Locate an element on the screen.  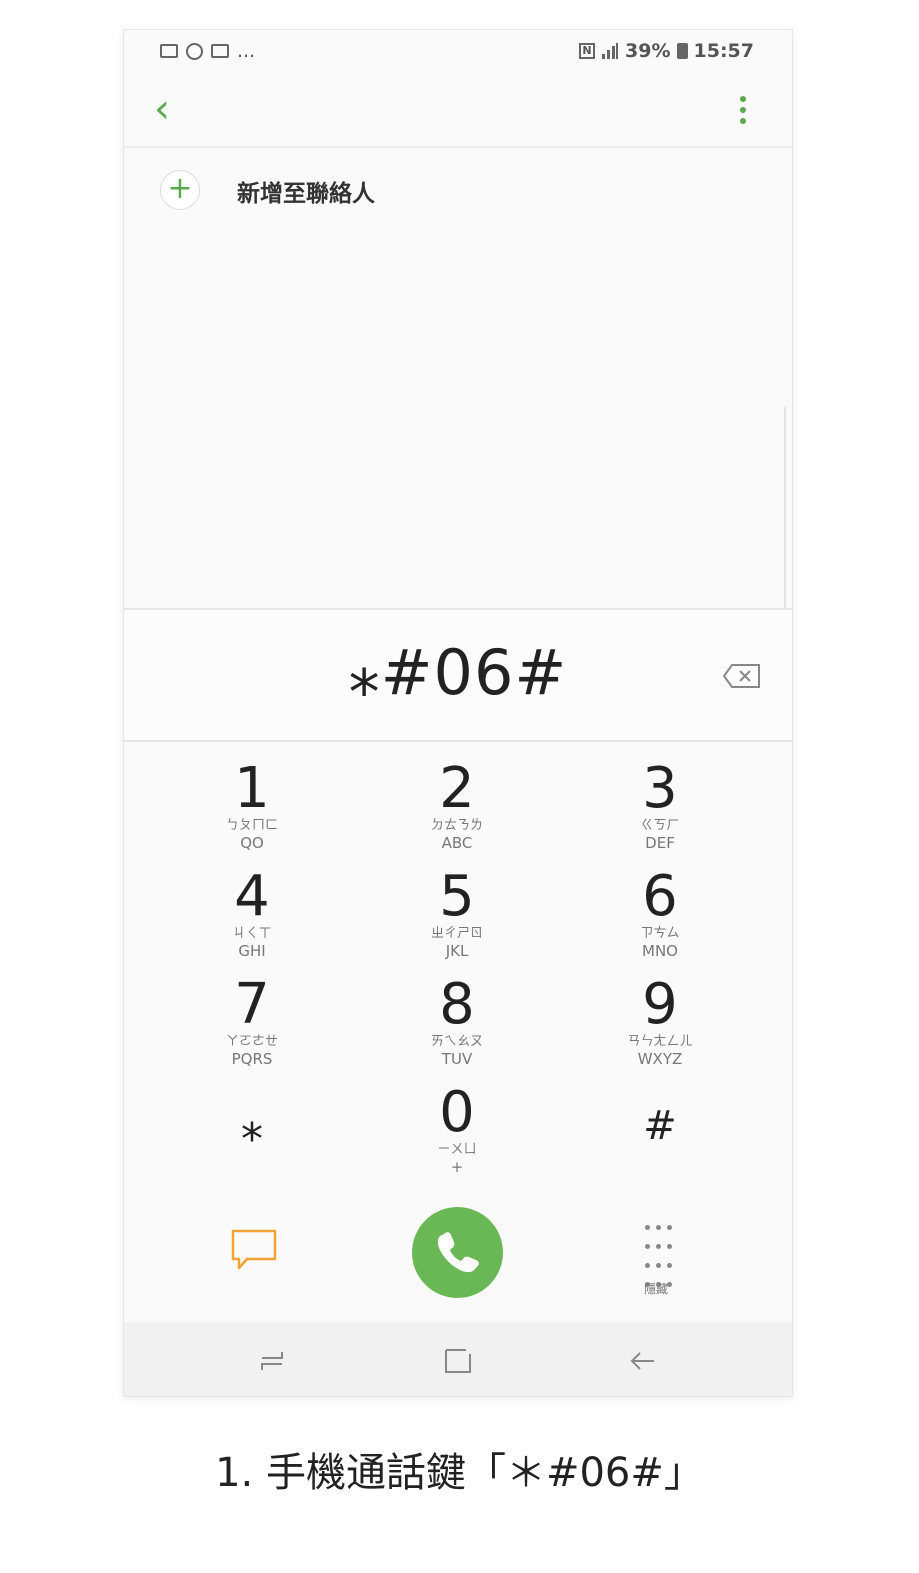
key-4: 4 ㄐㄑㄒ GHI is located at coordinates (252, 914).